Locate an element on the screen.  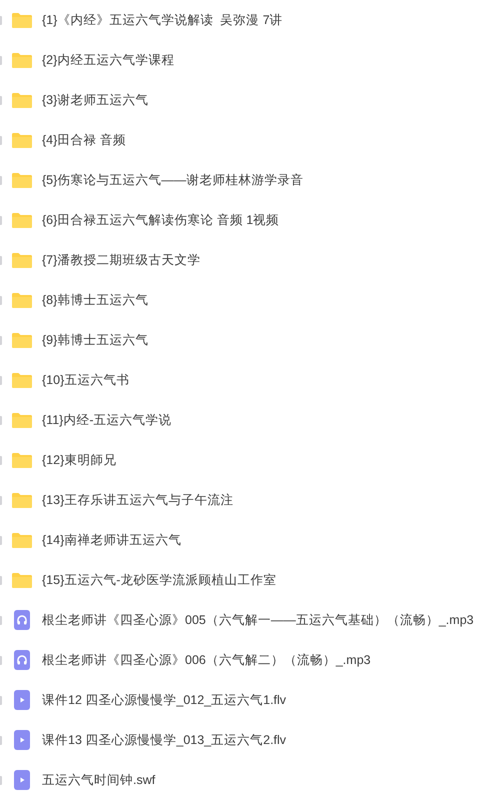
file-name: {2}内经五运六气学课程 is located at coordinates (108, 60).